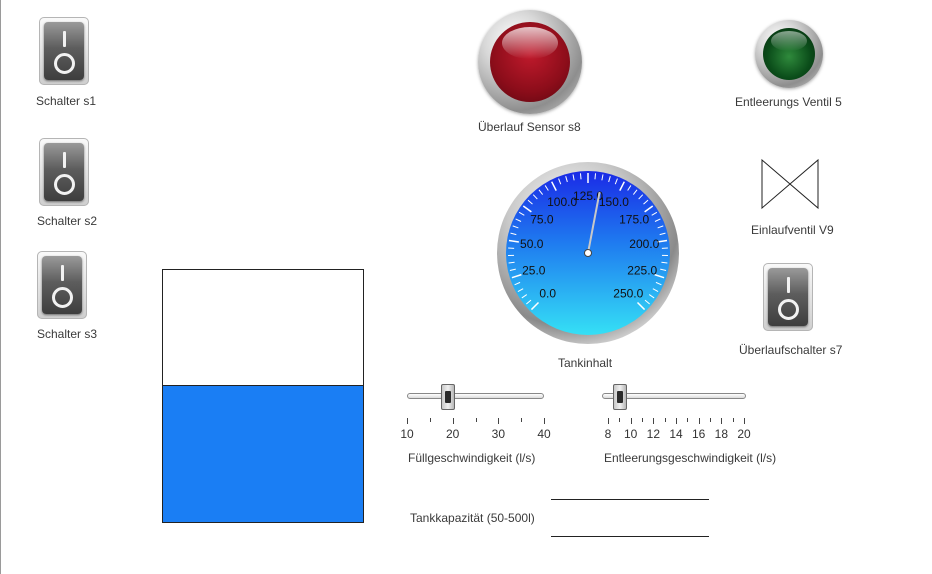 This screenshot has height=574, width=932. Describe the element at coordinates (644, 244) in the screenshot. I see `gauge-tick-label: 200.0` at that location.